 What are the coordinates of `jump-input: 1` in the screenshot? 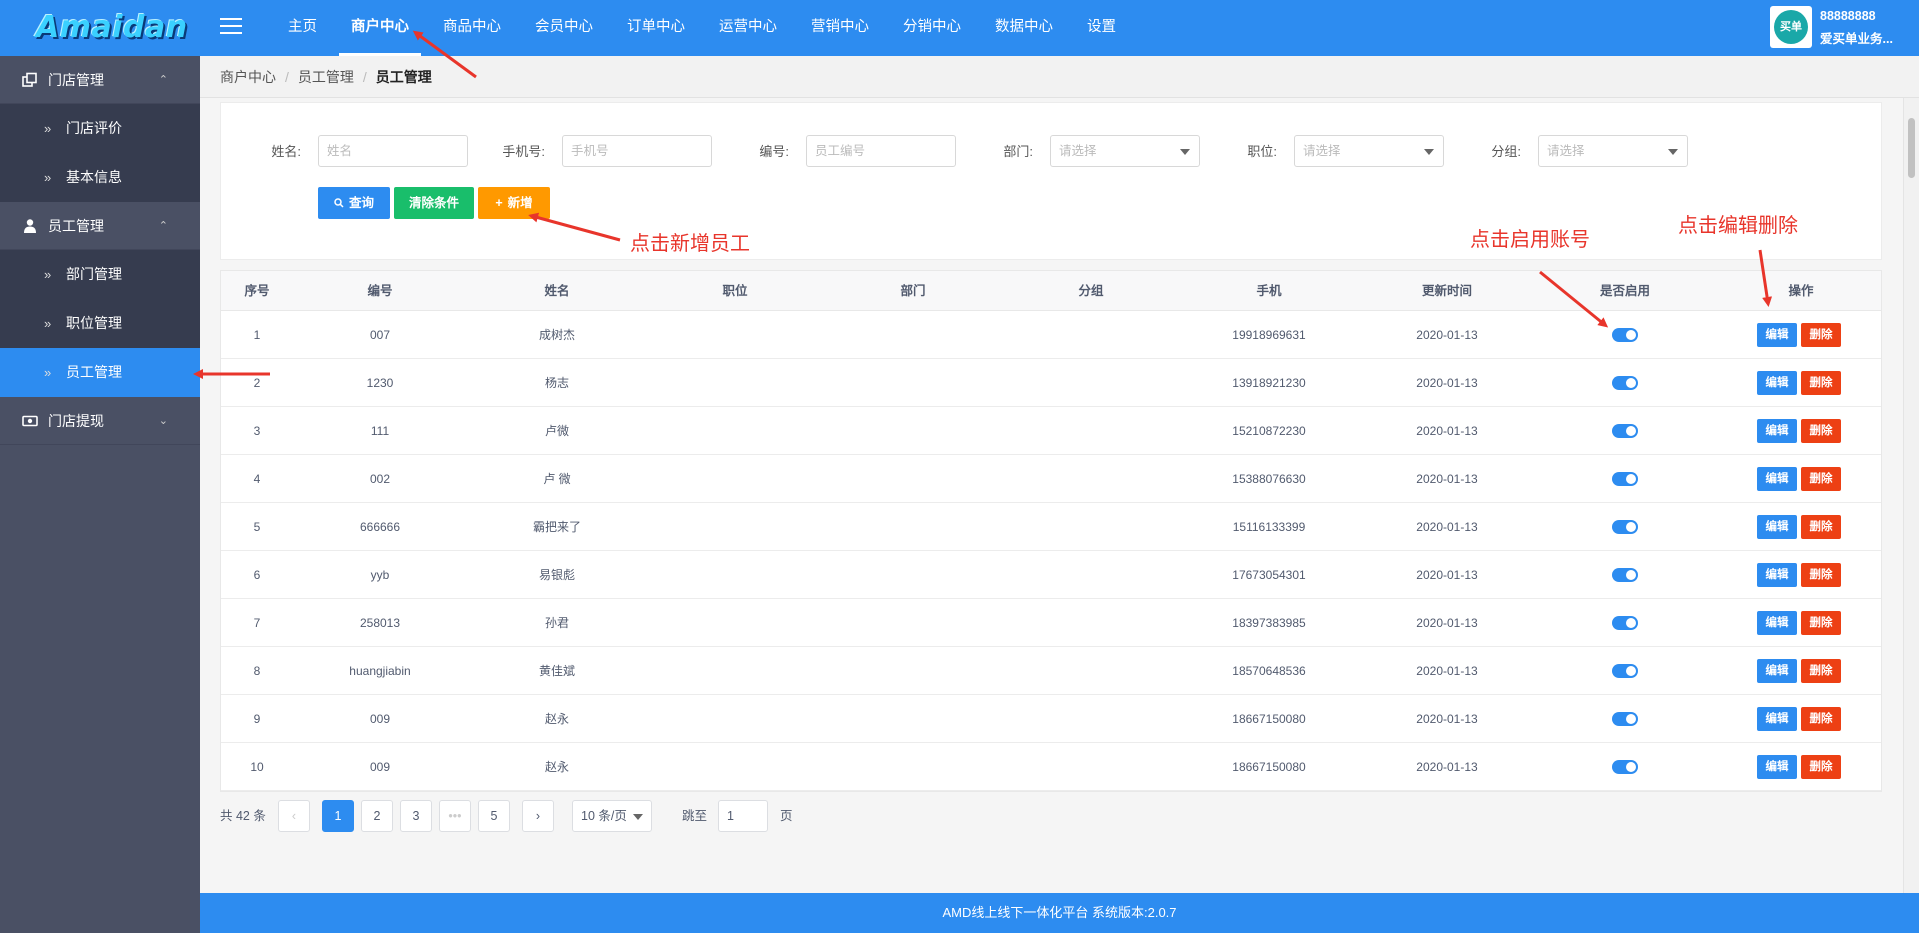 It's located at (743, 816).